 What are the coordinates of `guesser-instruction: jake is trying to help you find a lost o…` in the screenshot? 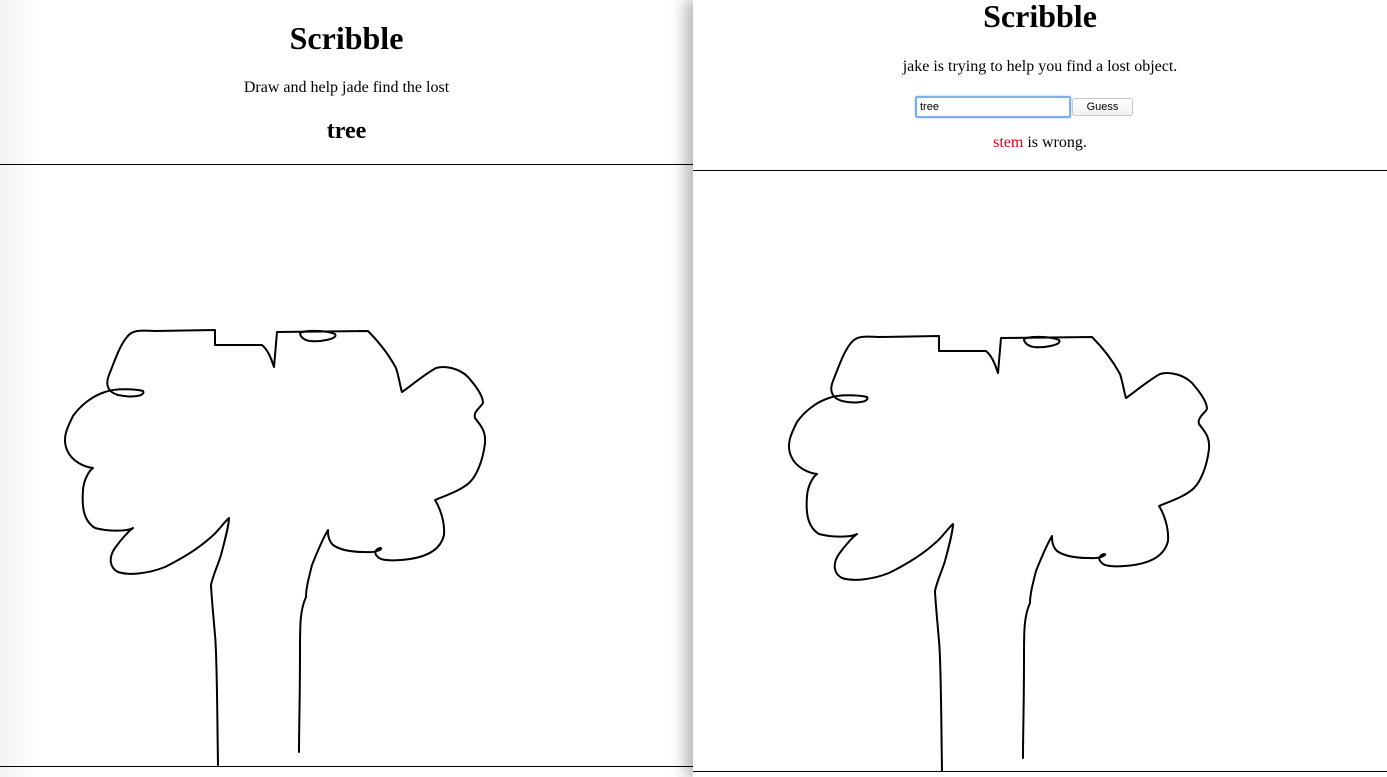 It's located at (1040, 66).